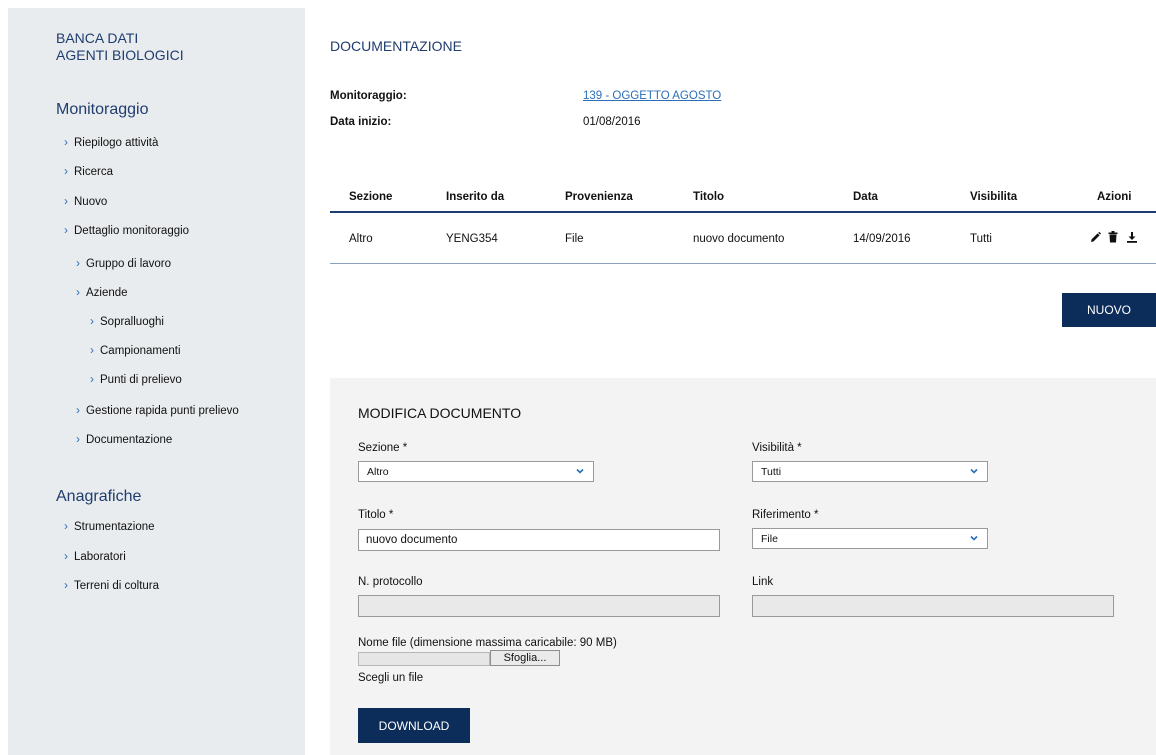 Image resolution: width=1156 pixels, height=755 pixels. I want to click on titolo-label: Titolo *, so click(376, 515).